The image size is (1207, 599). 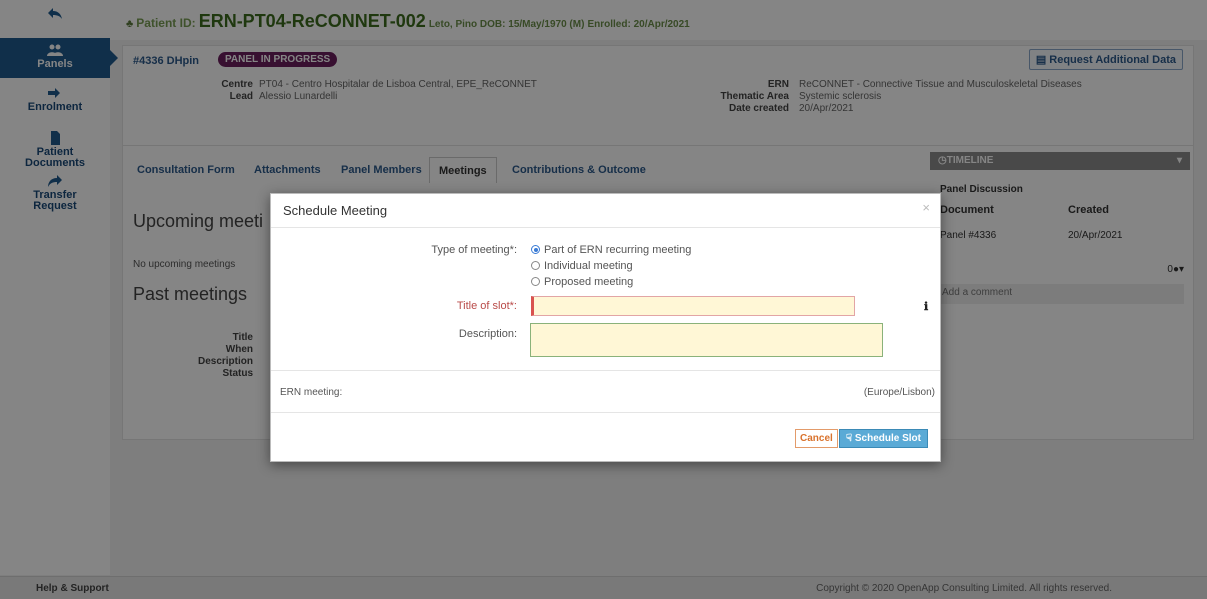 I want to click on description-label: Description:, so click(x=487, y=334).